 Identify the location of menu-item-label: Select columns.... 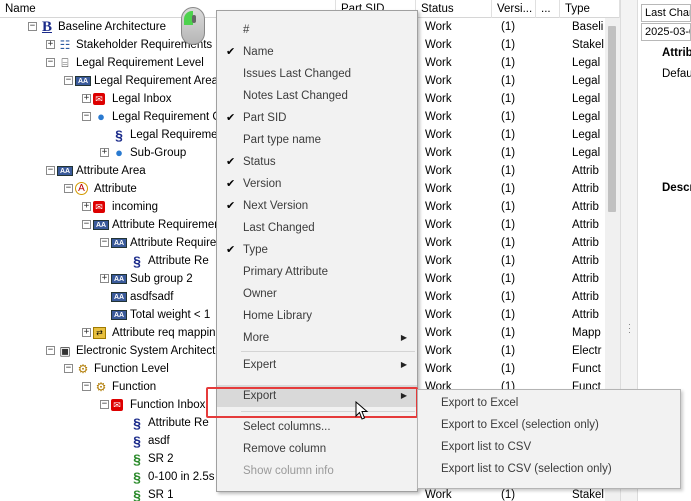
(287, 427).